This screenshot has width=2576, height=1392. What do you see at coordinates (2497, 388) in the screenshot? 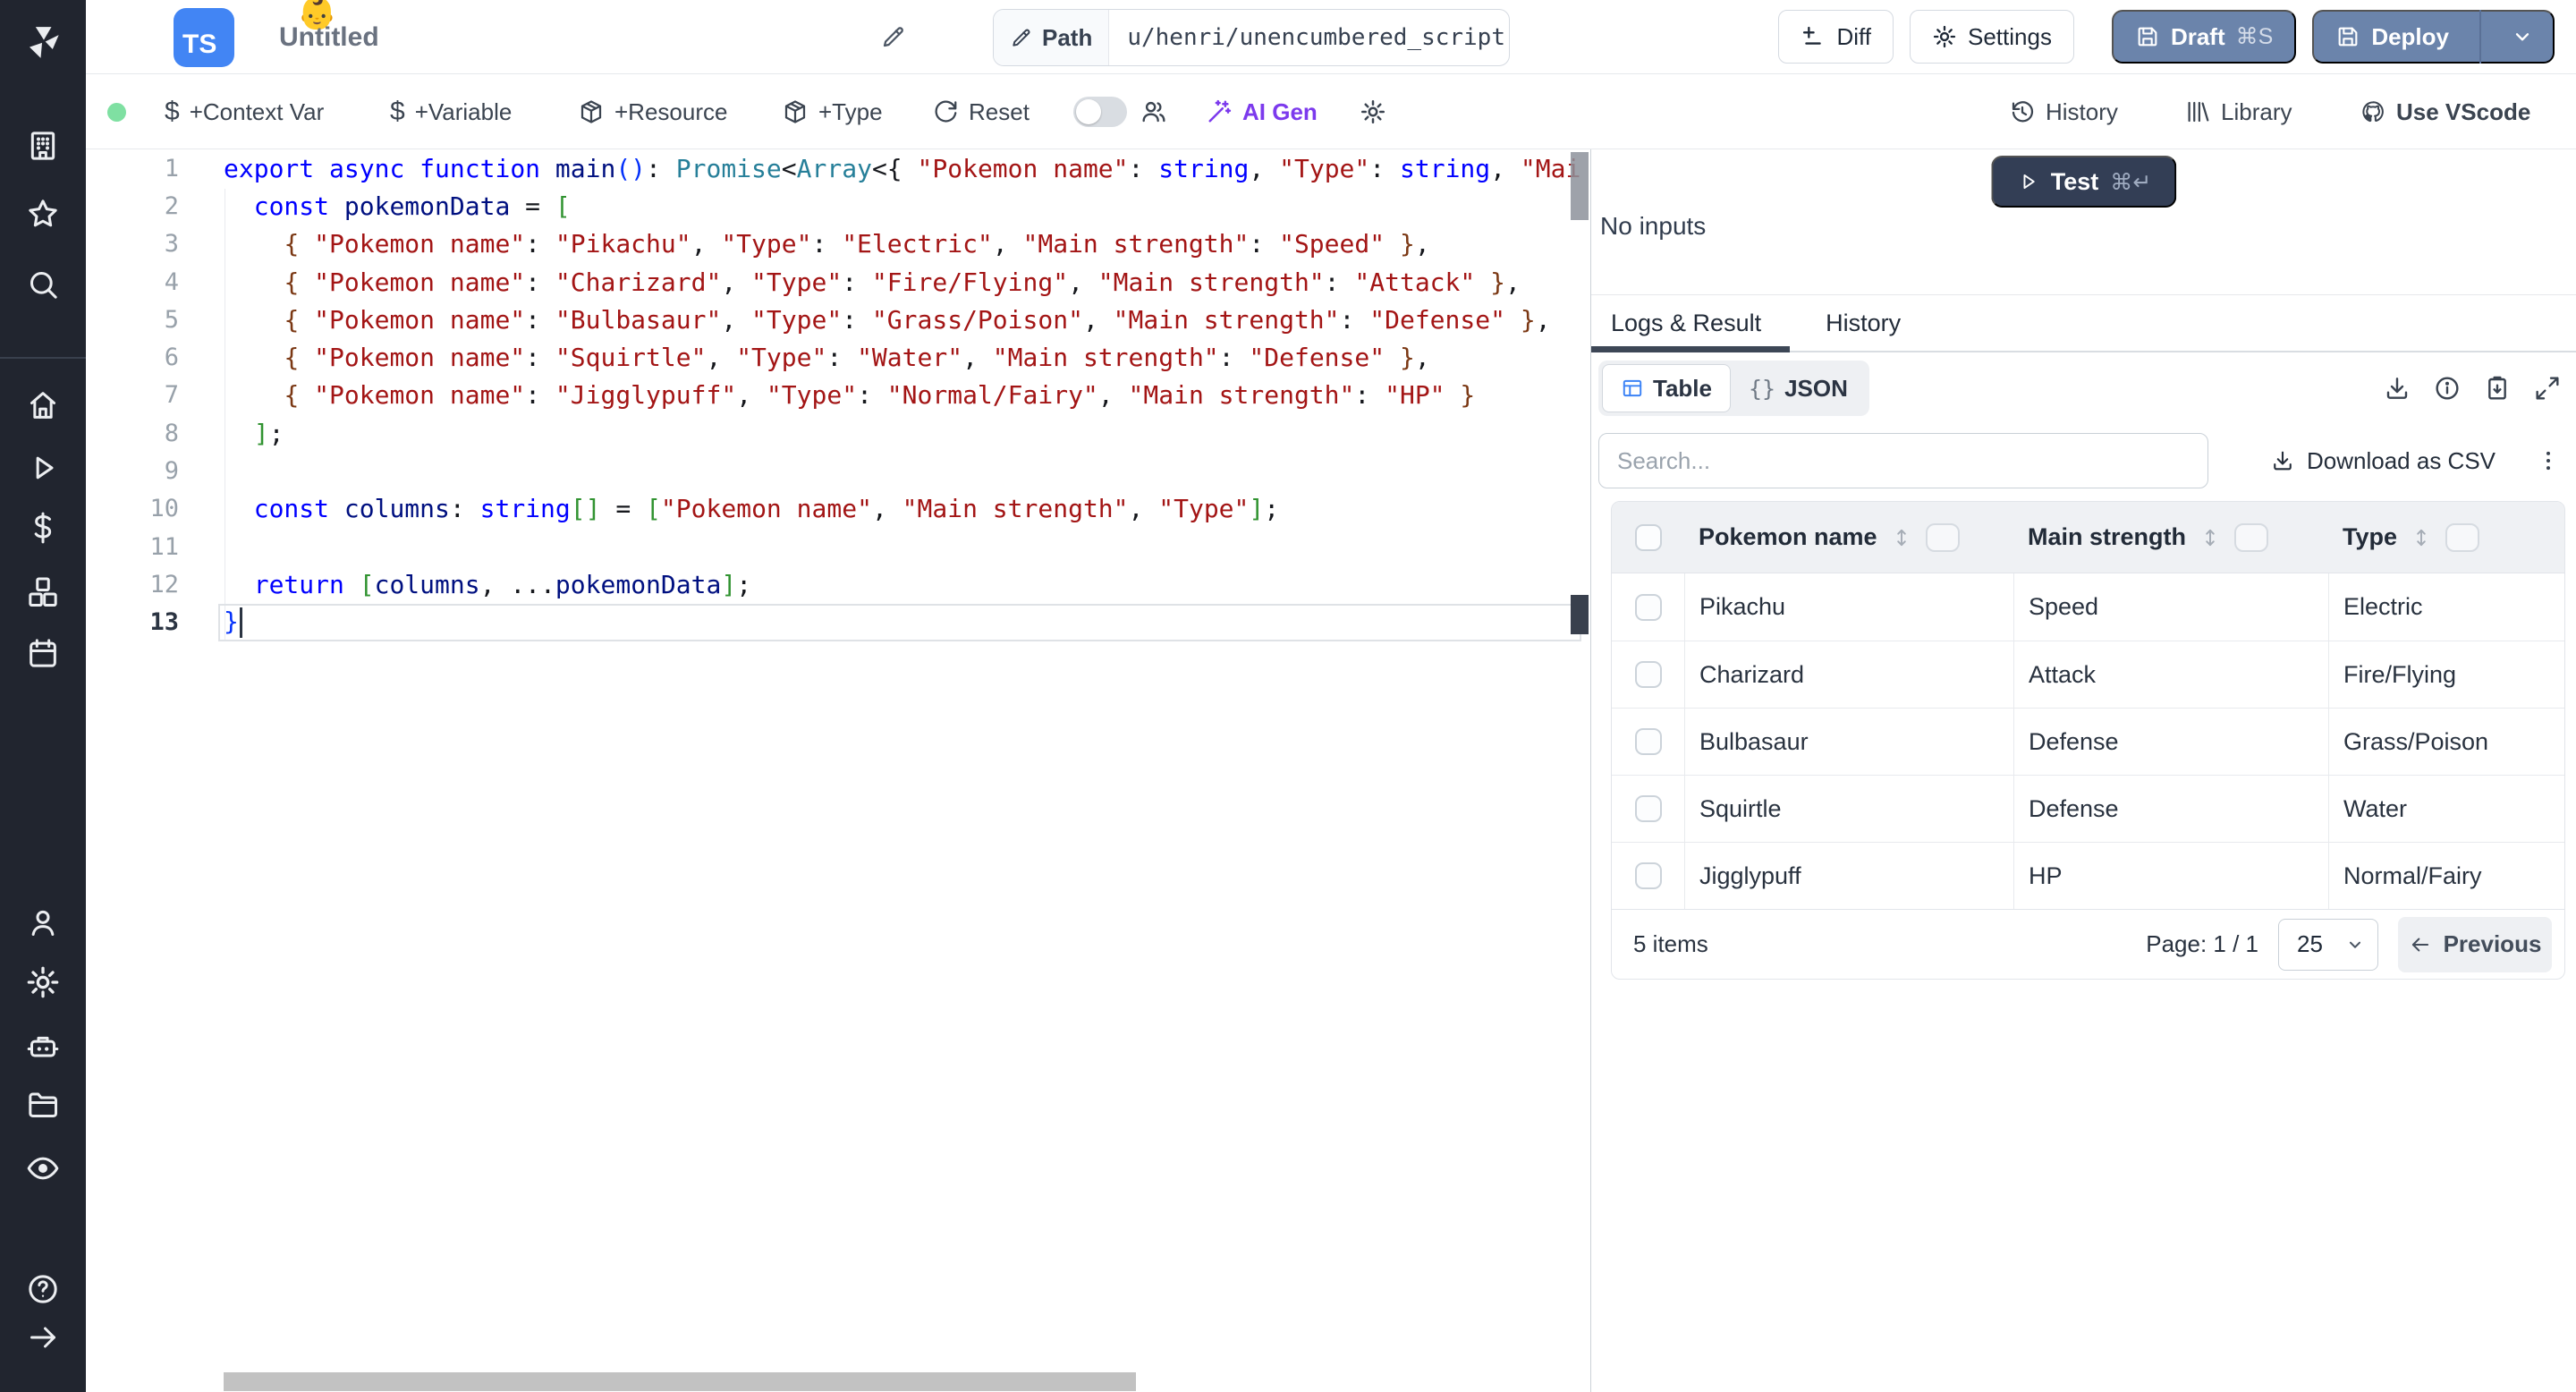
I see `copy-to-clipboard-icon` at bounding box center [2497, 388].